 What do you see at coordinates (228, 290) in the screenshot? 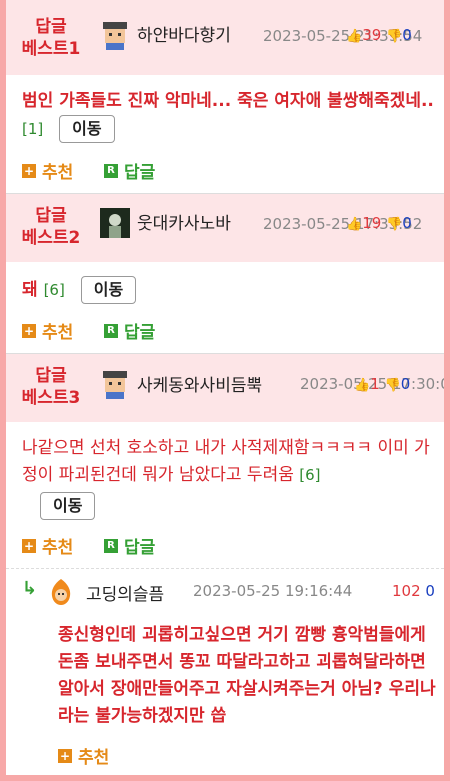
I see `comment-text: 돼 [6] 이동` at bounding box center [228, 290].